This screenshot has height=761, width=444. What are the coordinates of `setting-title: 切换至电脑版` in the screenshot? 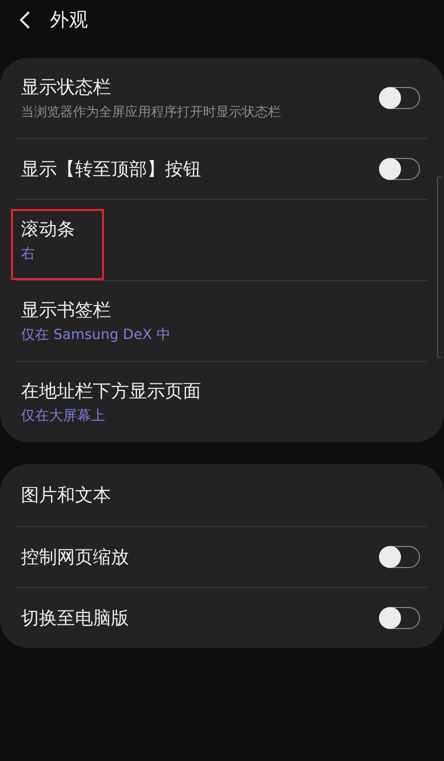 It's located at (75, 618).